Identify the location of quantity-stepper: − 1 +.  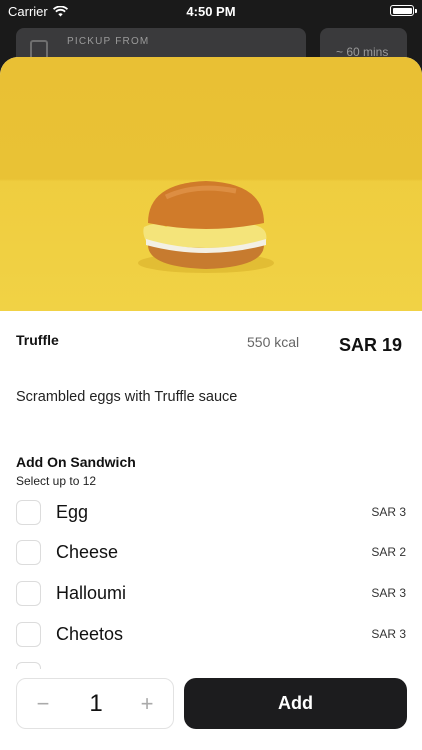
(95, 703).